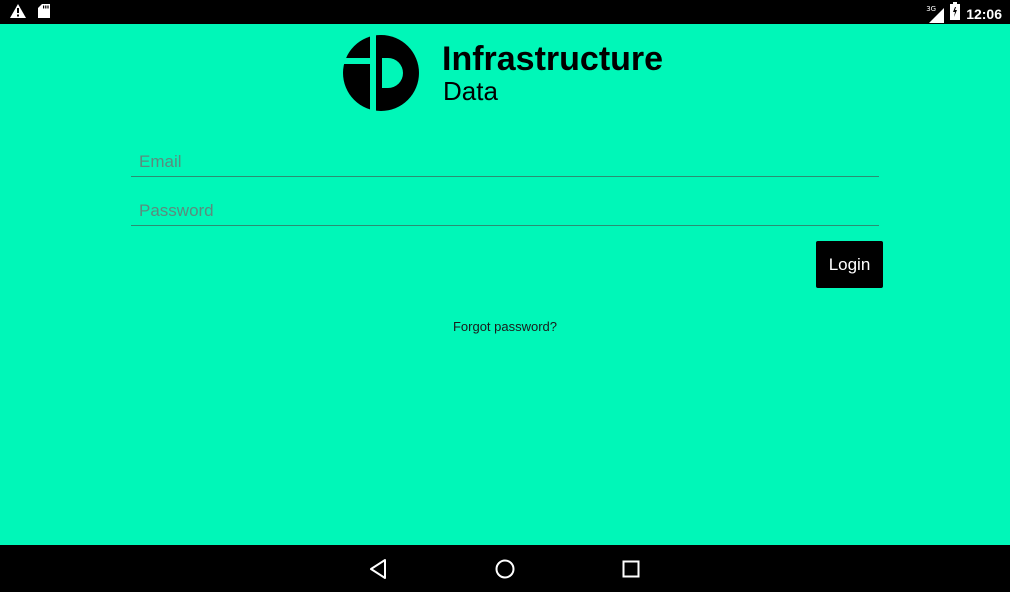 The image size is (1010, 592). What do you see at coordinates (984, 13) in the screenshot?
I see `status-time: 12:06` at bounding box center [984, 13].